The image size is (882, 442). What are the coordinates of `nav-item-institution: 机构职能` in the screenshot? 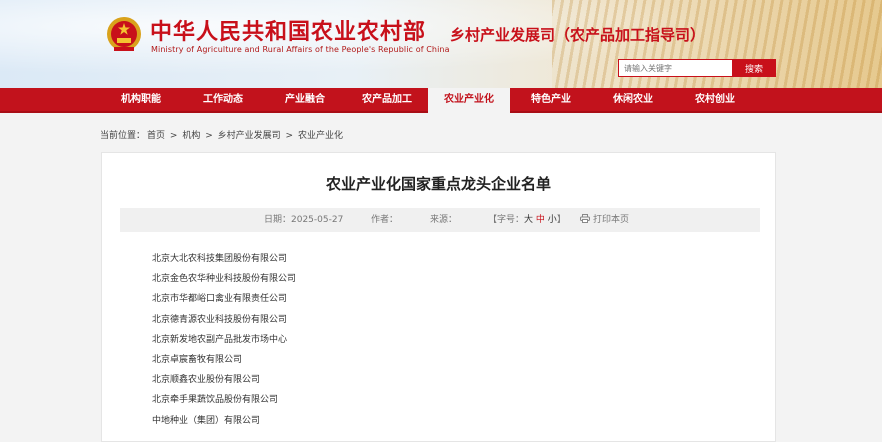 It's located at (141, 99).